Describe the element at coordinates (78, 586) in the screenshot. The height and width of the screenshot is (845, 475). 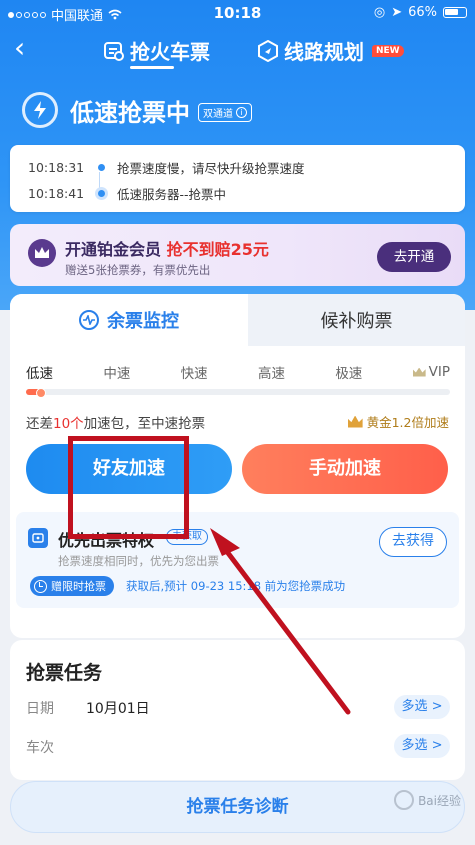
I see `limited-time-label: 赠限时抢票` at that location.